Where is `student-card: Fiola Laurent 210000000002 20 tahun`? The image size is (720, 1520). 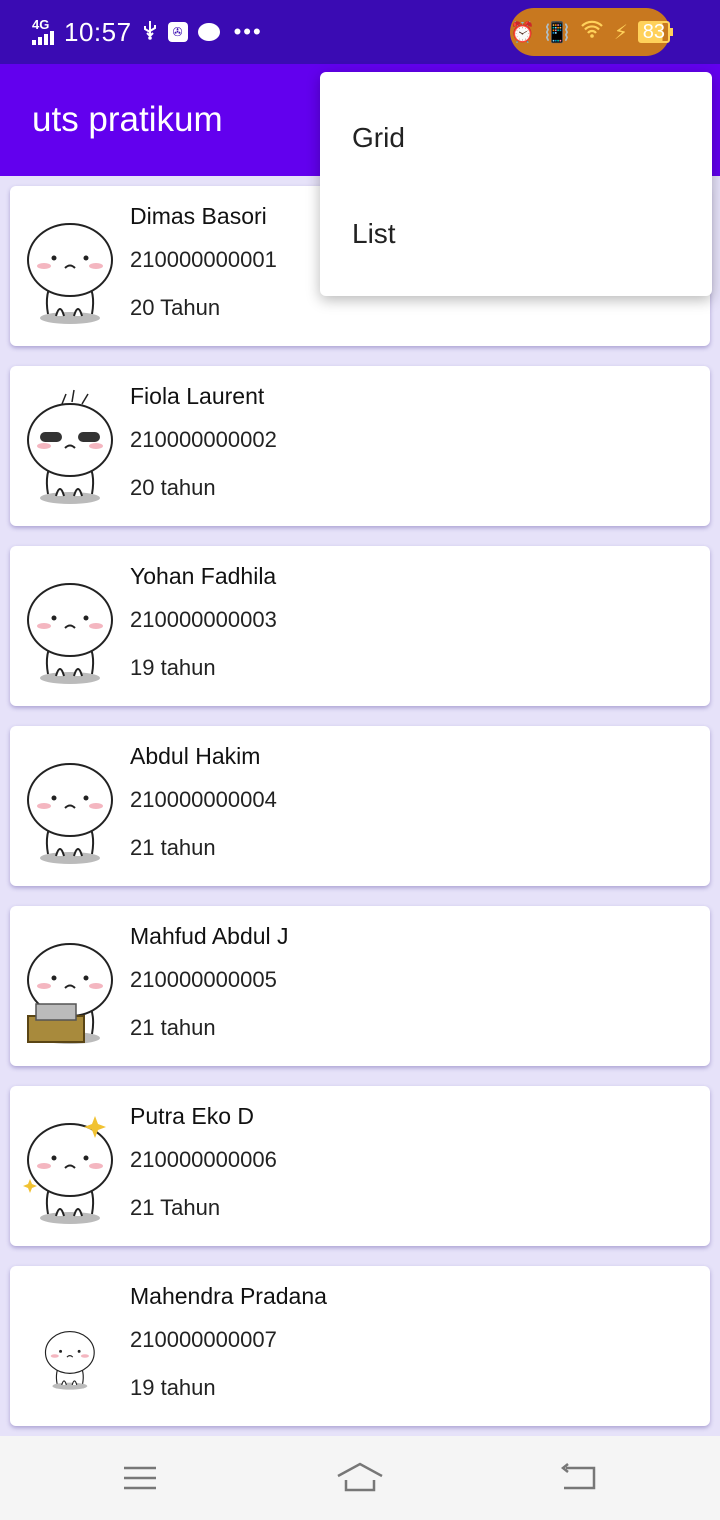
student-card: Fiola Laurent 210000000002 20 tahun is located at coordinates (360, 446).